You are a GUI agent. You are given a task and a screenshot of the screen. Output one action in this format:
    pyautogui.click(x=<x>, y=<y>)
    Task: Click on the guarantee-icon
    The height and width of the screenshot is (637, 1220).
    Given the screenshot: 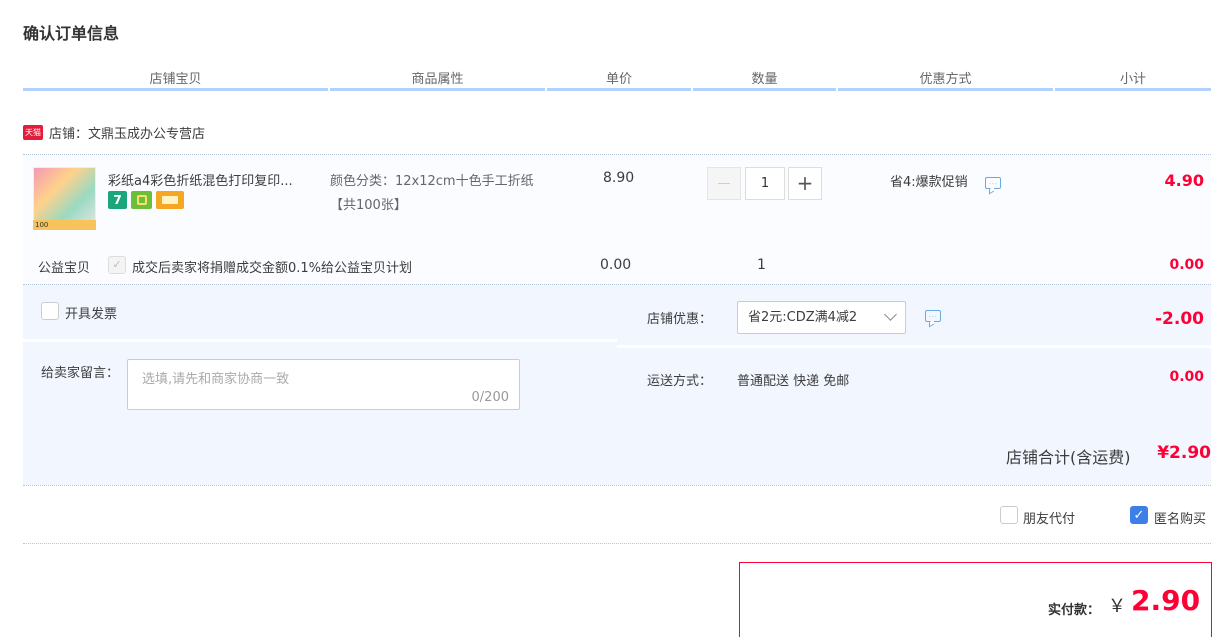 What is the action you would take?
    pyautogui.click(x=141, y=200)
    